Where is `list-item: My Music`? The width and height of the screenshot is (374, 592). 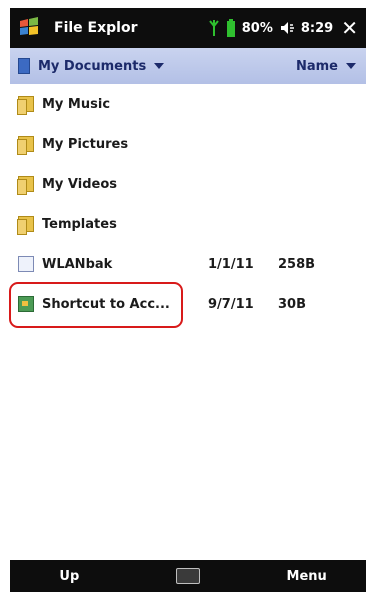 list-item: My Music is located at coordinates (188, 104).